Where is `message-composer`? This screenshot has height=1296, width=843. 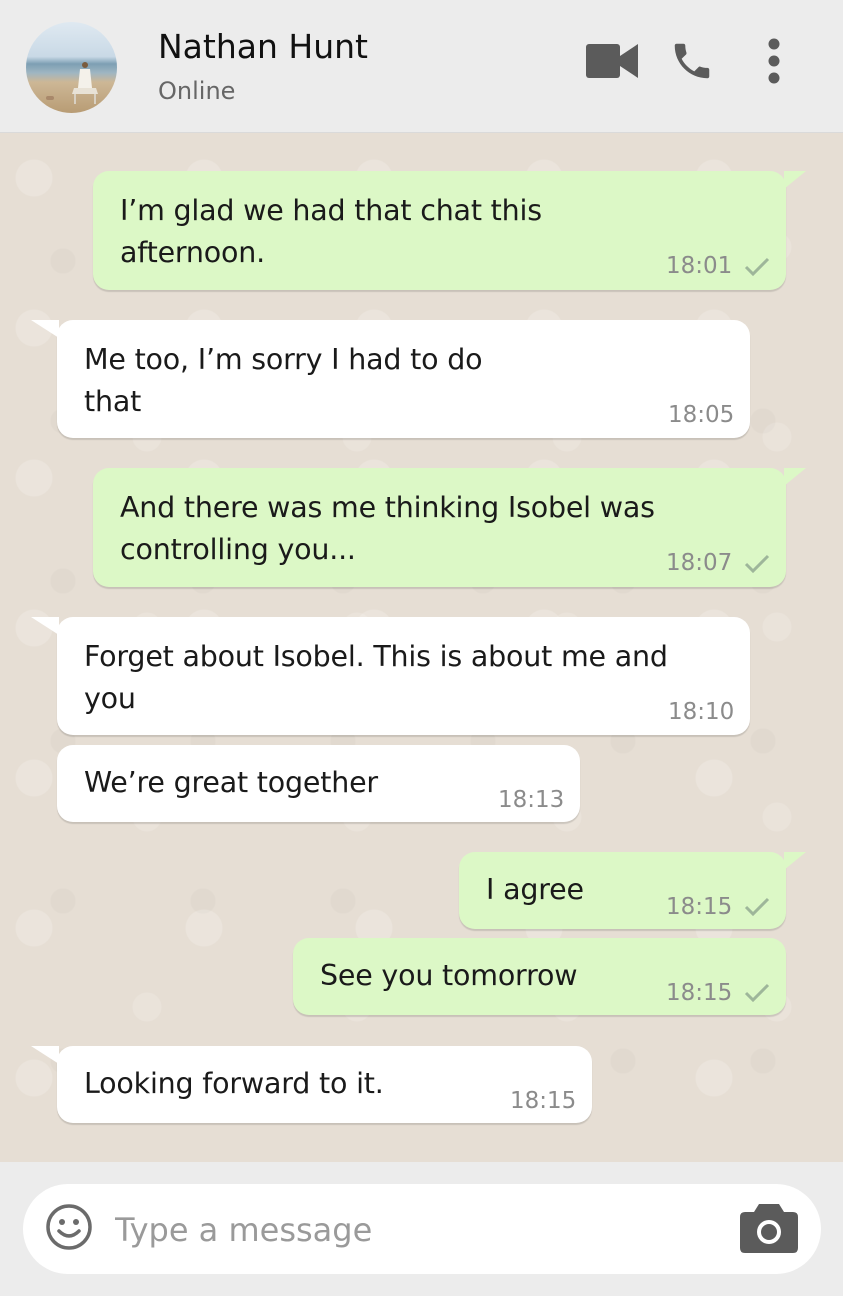
message-composer is located at coordinates (422, 1229).